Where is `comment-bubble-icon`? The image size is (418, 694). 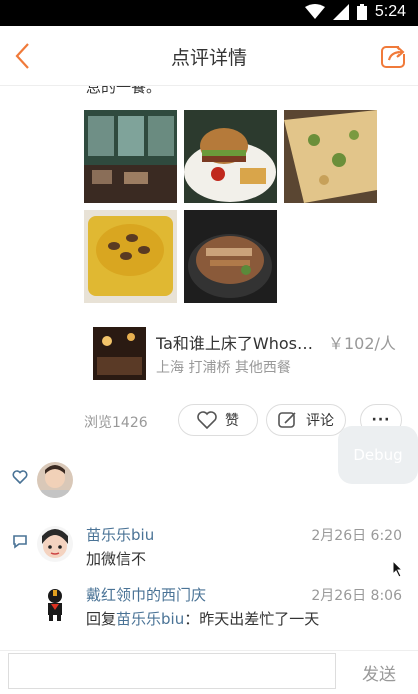
comment-bubble-icon is located at coordinates (20, 542).